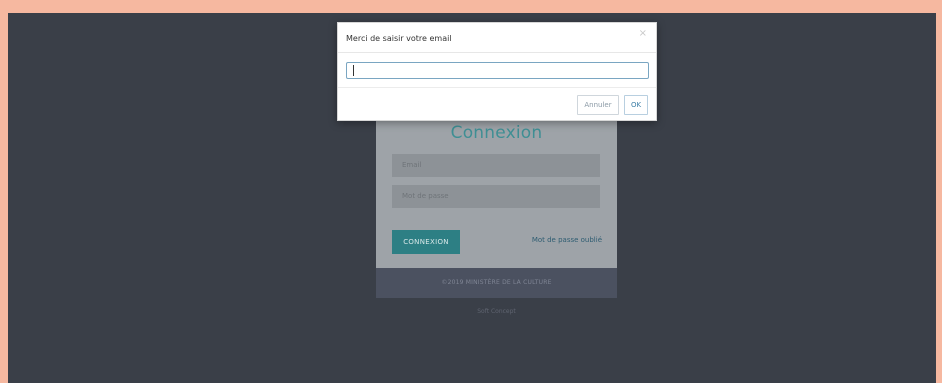 Image resolution: width=942 pixels, height=383 pixels. I want to click on login-password-field: Mot de passe, so click(496, 196).